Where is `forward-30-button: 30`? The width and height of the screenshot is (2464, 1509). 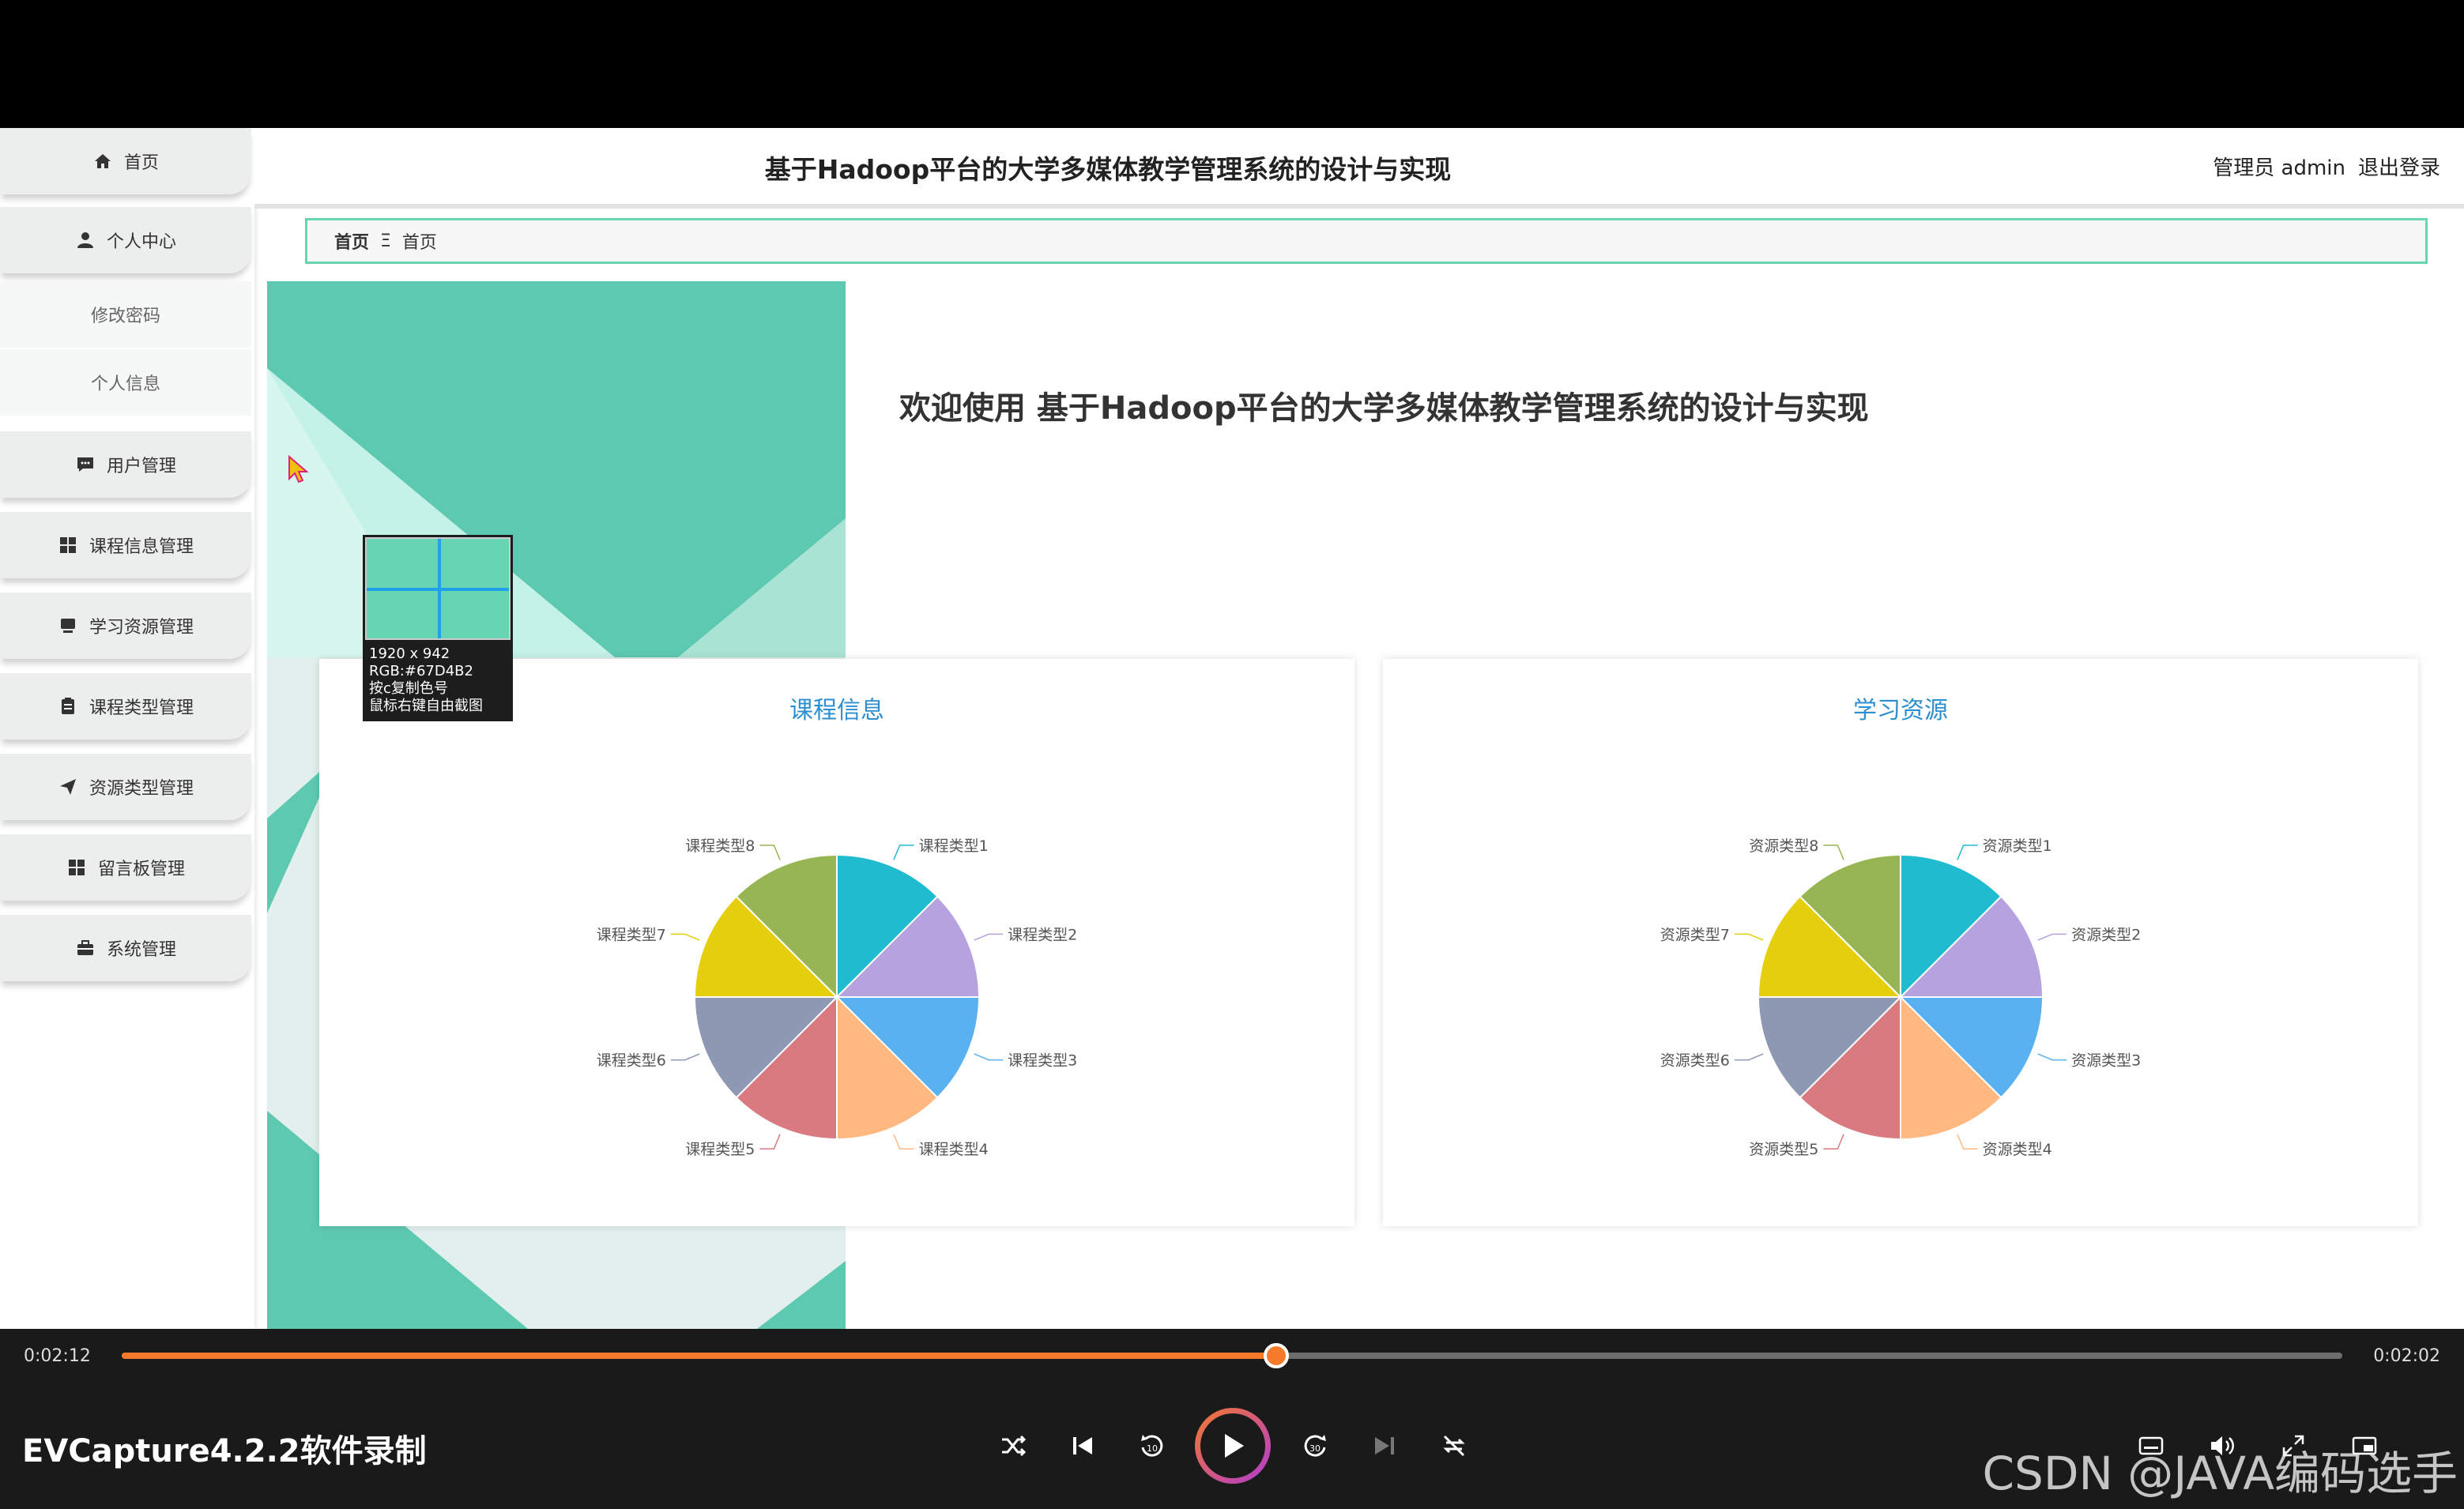
forward-30-button: 30 is located at coordinates (1315, 1445).